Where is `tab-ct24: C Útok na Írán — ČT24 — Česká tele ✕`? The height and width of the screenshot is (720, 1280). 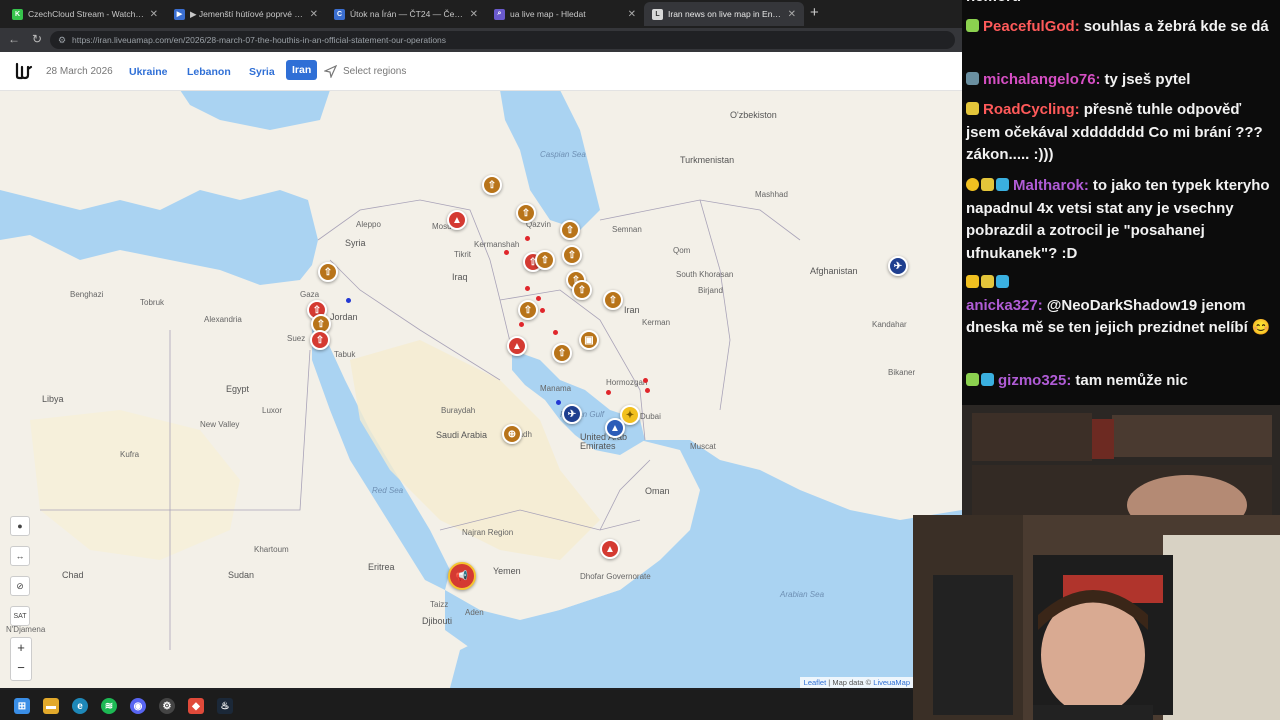
tab-ct24: C Útok na Írán — ČT24 — Česká tele ✕ is located at coordinates (406, 14).